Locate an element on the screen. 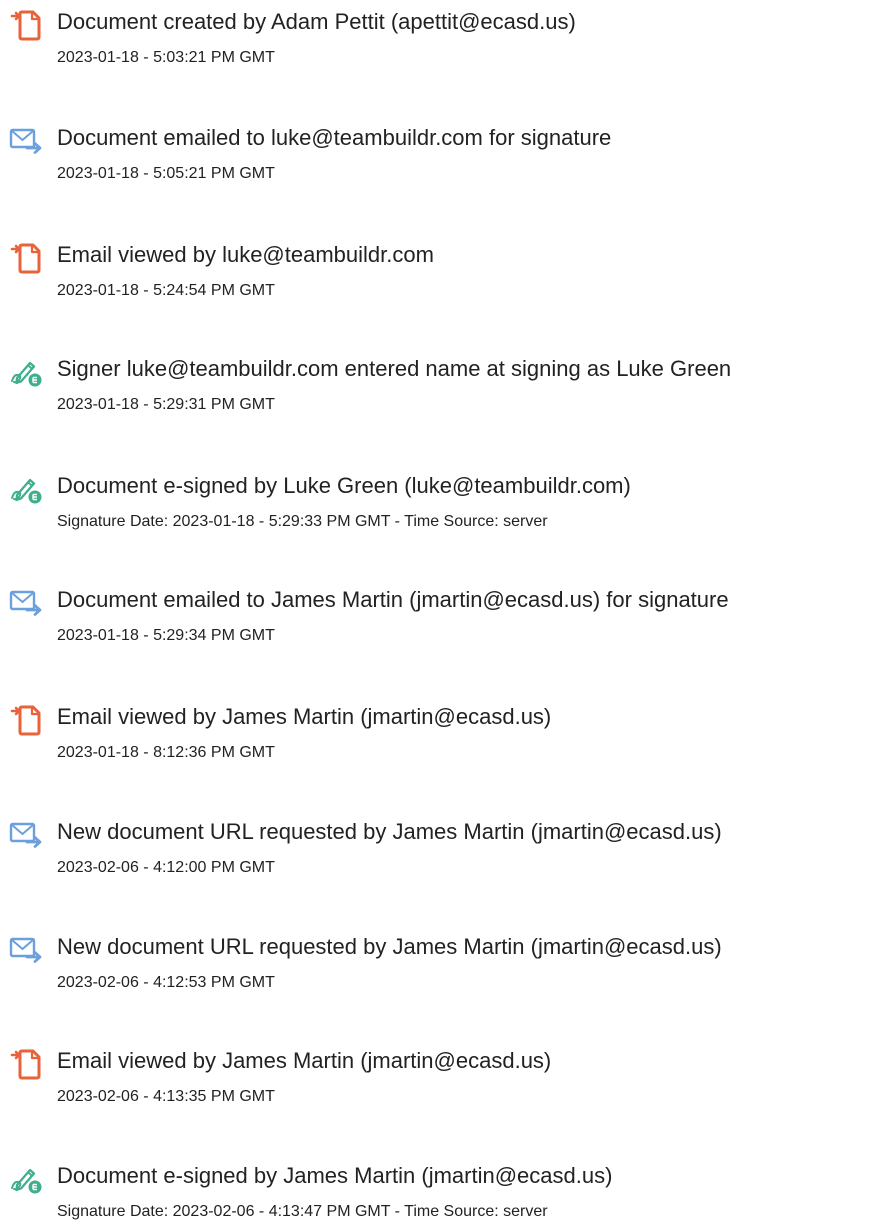 The width and height of the screenshot is (874, 1232). event-timestamp: 2023-01-18 - 8:12:36 PM GMT is located at coordinates (166, 752).